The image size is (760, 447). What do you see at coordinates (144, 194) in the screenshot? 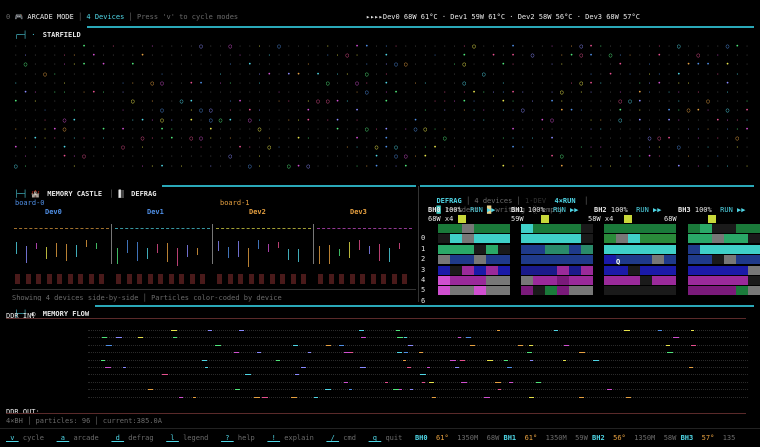
I see `tab-defrag: DEFRAG` at bounding box center [144, 194].